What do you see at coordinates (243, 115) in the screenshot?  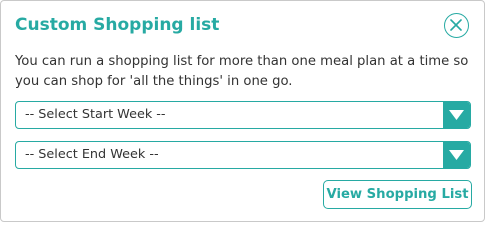 I see `start-week-select: -- Select Start Week --` at bounding box center [243, 115].